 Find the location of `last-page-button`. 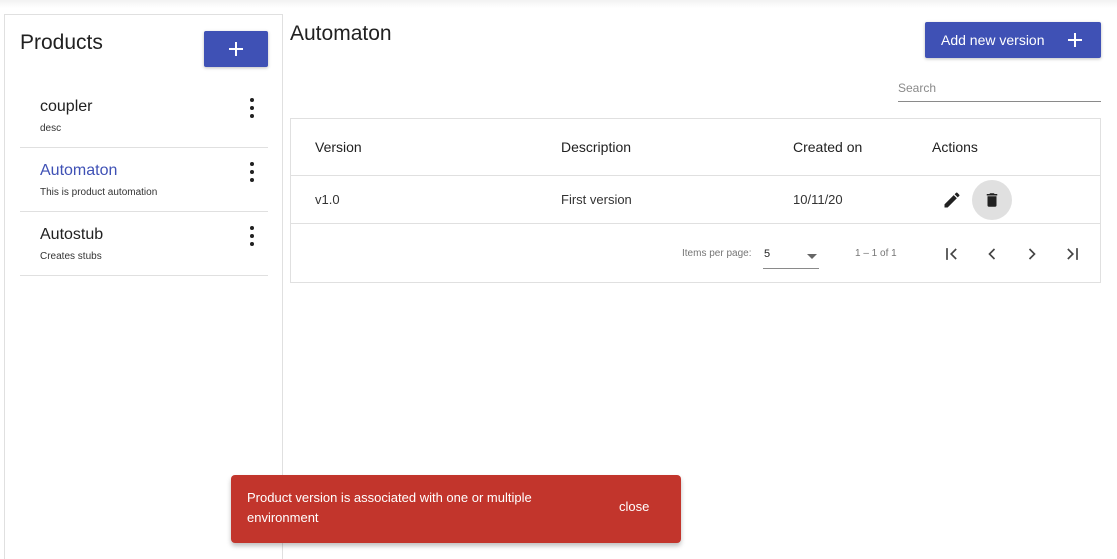

last-page-button is located at coordinates (1072, 254).